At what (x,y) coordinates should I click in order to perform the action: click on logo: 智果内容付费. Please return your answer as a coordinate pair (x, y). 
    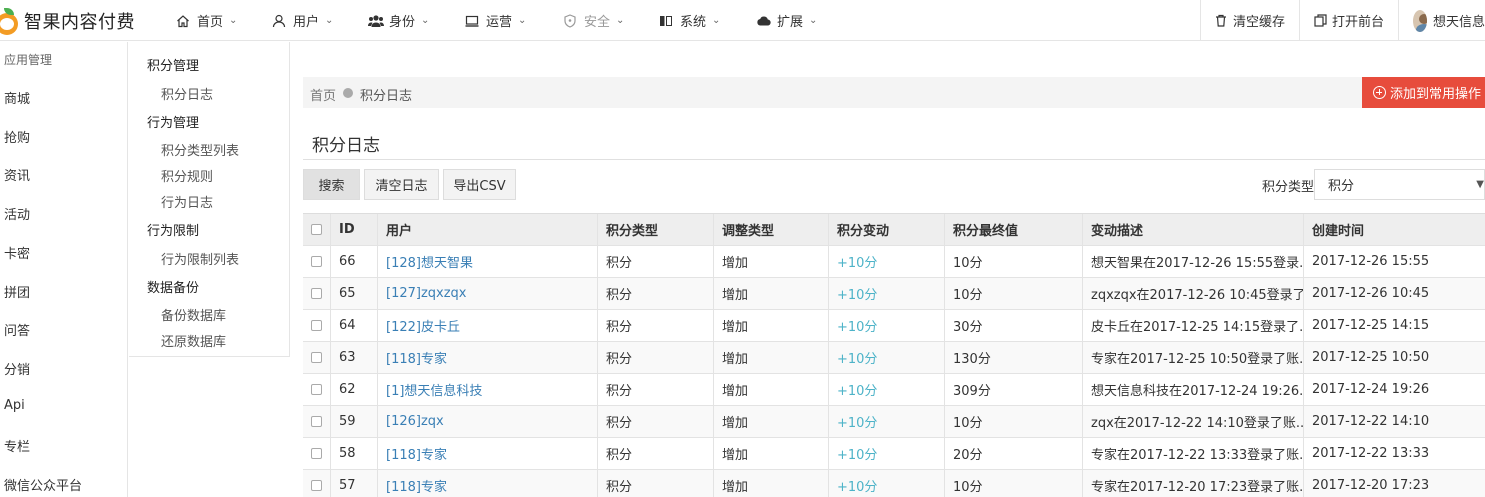
    Looking at the image, I should click on (67, 20).